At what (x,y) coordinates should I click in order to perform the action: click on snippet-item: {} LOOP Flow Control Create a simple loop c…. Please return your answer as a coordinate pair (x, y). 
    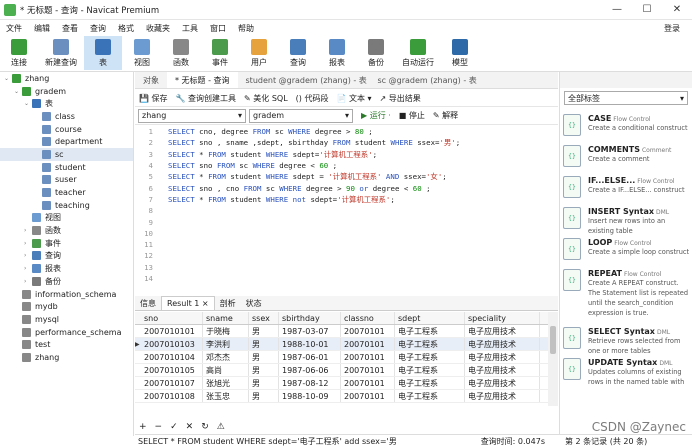
    Looking at the image, I should click on (626, 251).